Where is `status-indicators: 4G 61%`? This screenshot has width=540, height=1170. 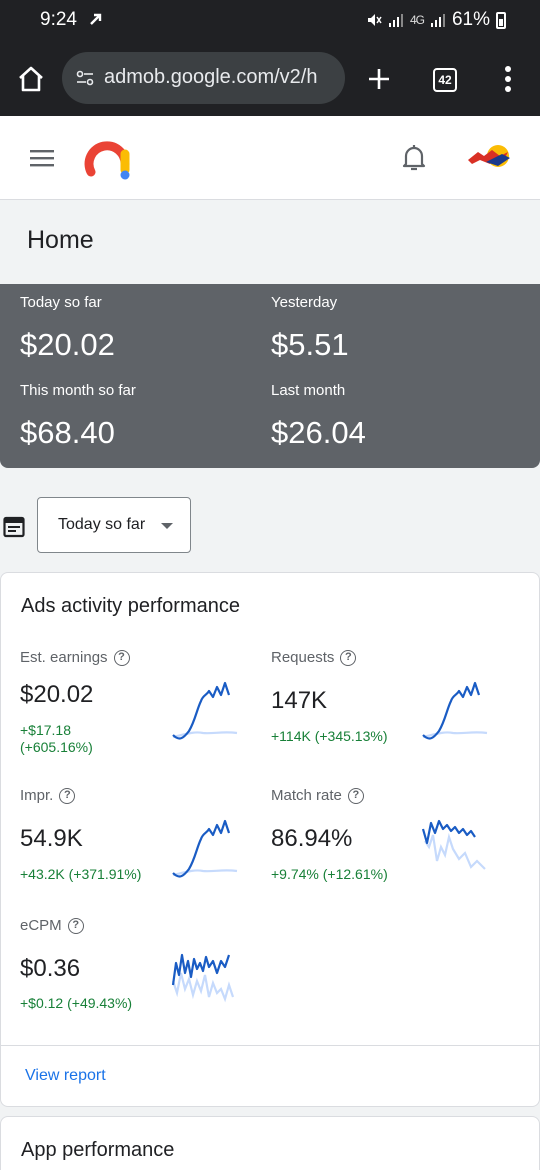
status-indicators: 4G 61% is located at coordinates (436, 20).